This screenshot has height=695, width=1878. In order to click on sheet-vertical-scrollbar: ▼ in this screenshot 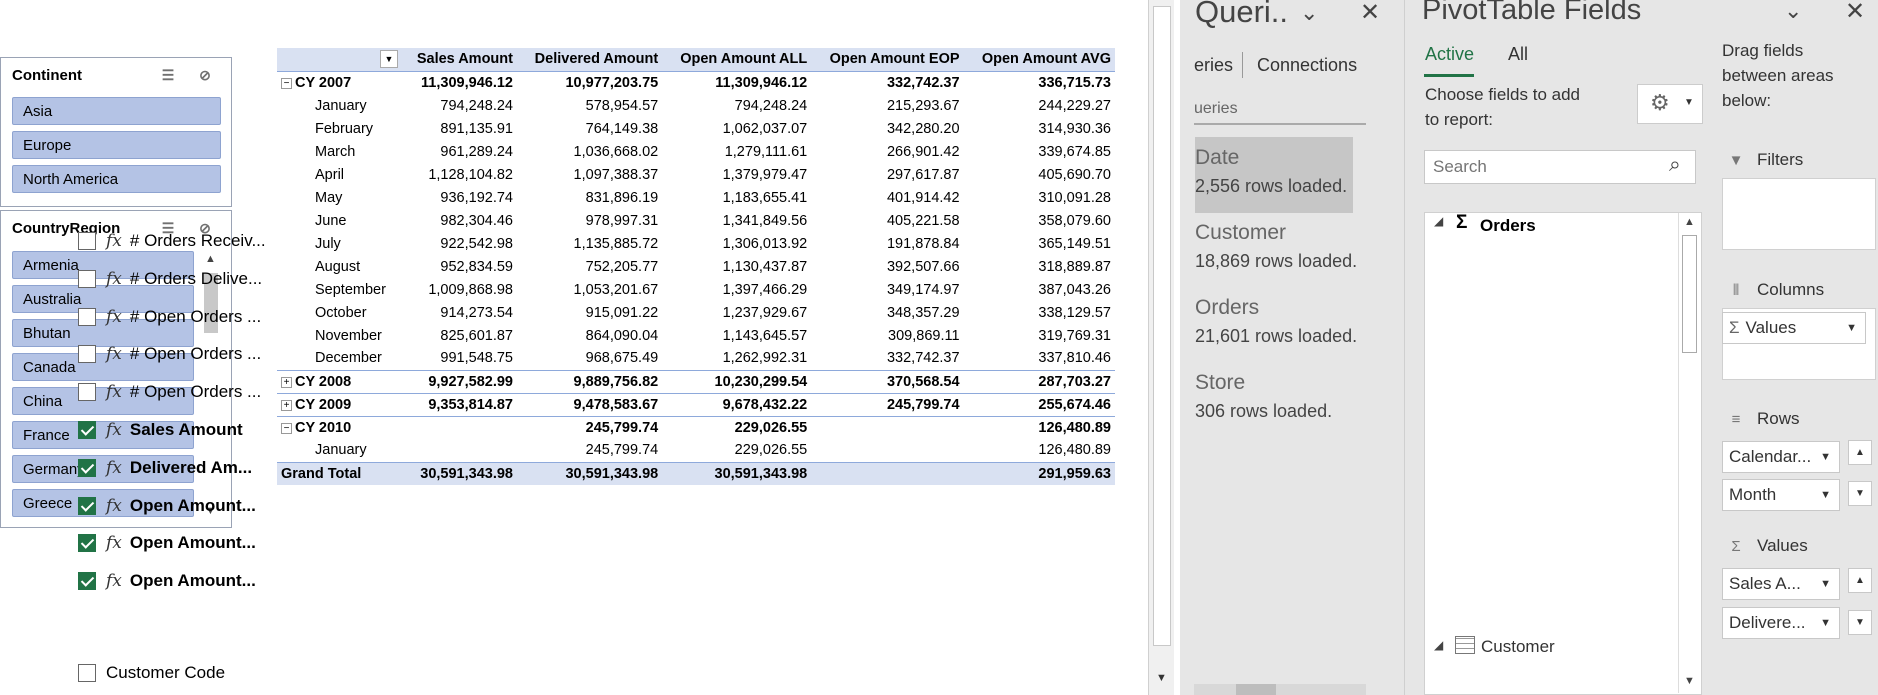, I will do `click(1161, 347)`.